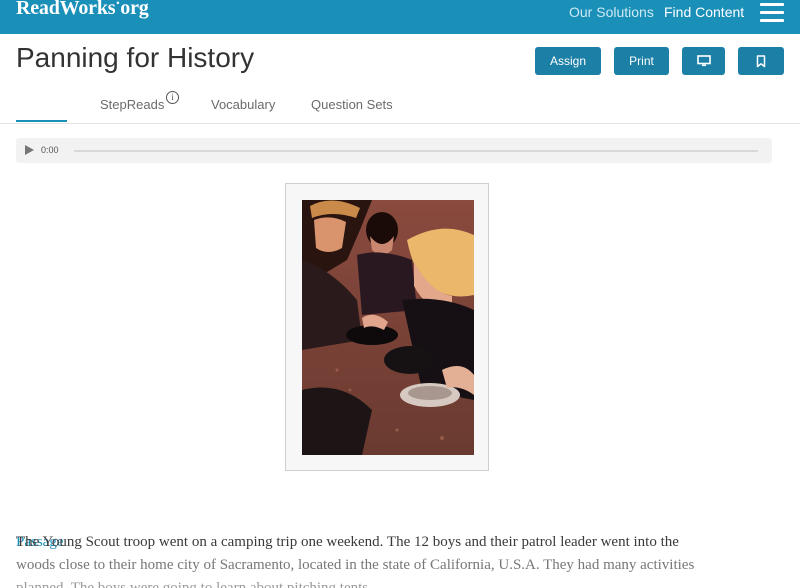  Describe the element at coordinates (134, 9) in the screenshot. I see `logo-tld: org` at that location.